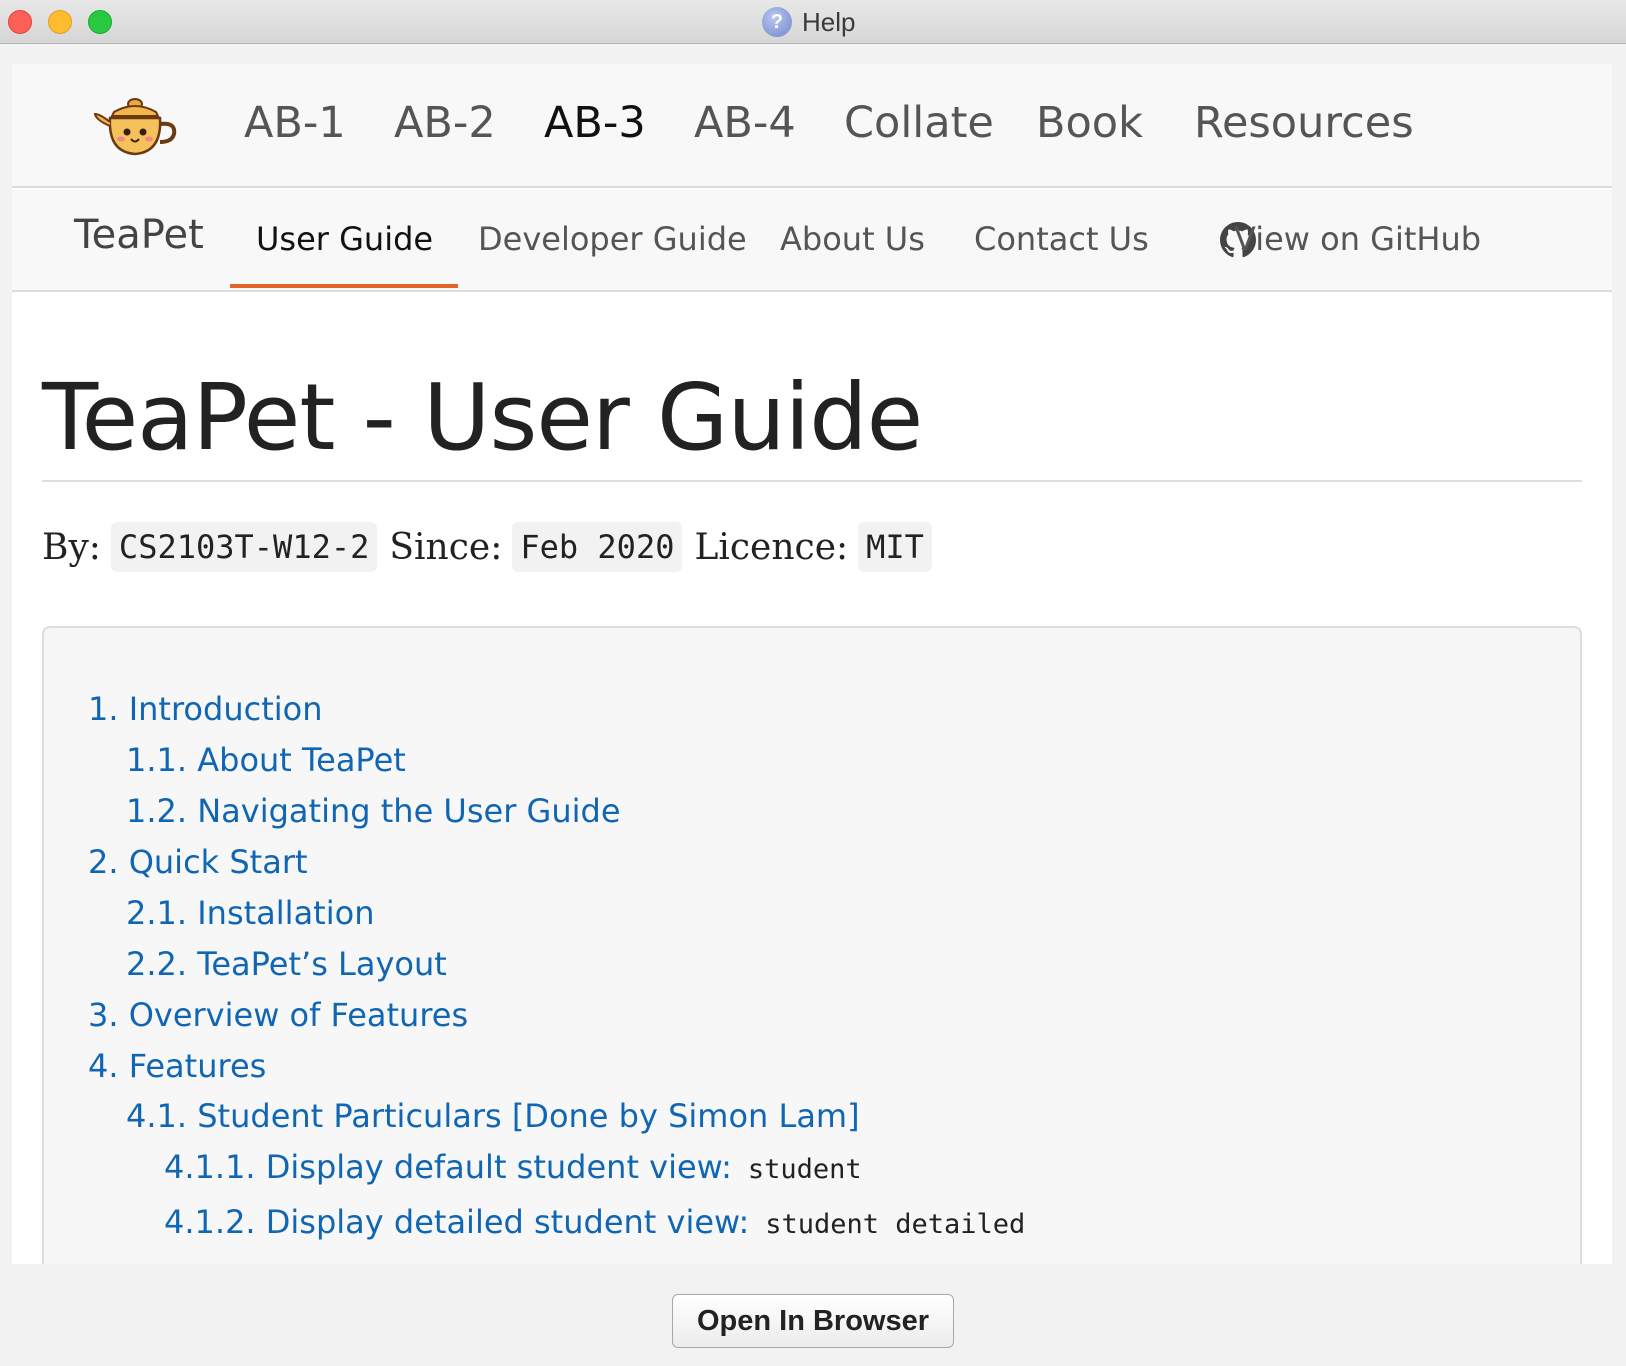 Image resolution: width=1626 pixels, height=1366 pixels. Describe the element at coordinates (482, 417) in the screenshot. I see `page-title: TeaPet - User Guide` at that location.